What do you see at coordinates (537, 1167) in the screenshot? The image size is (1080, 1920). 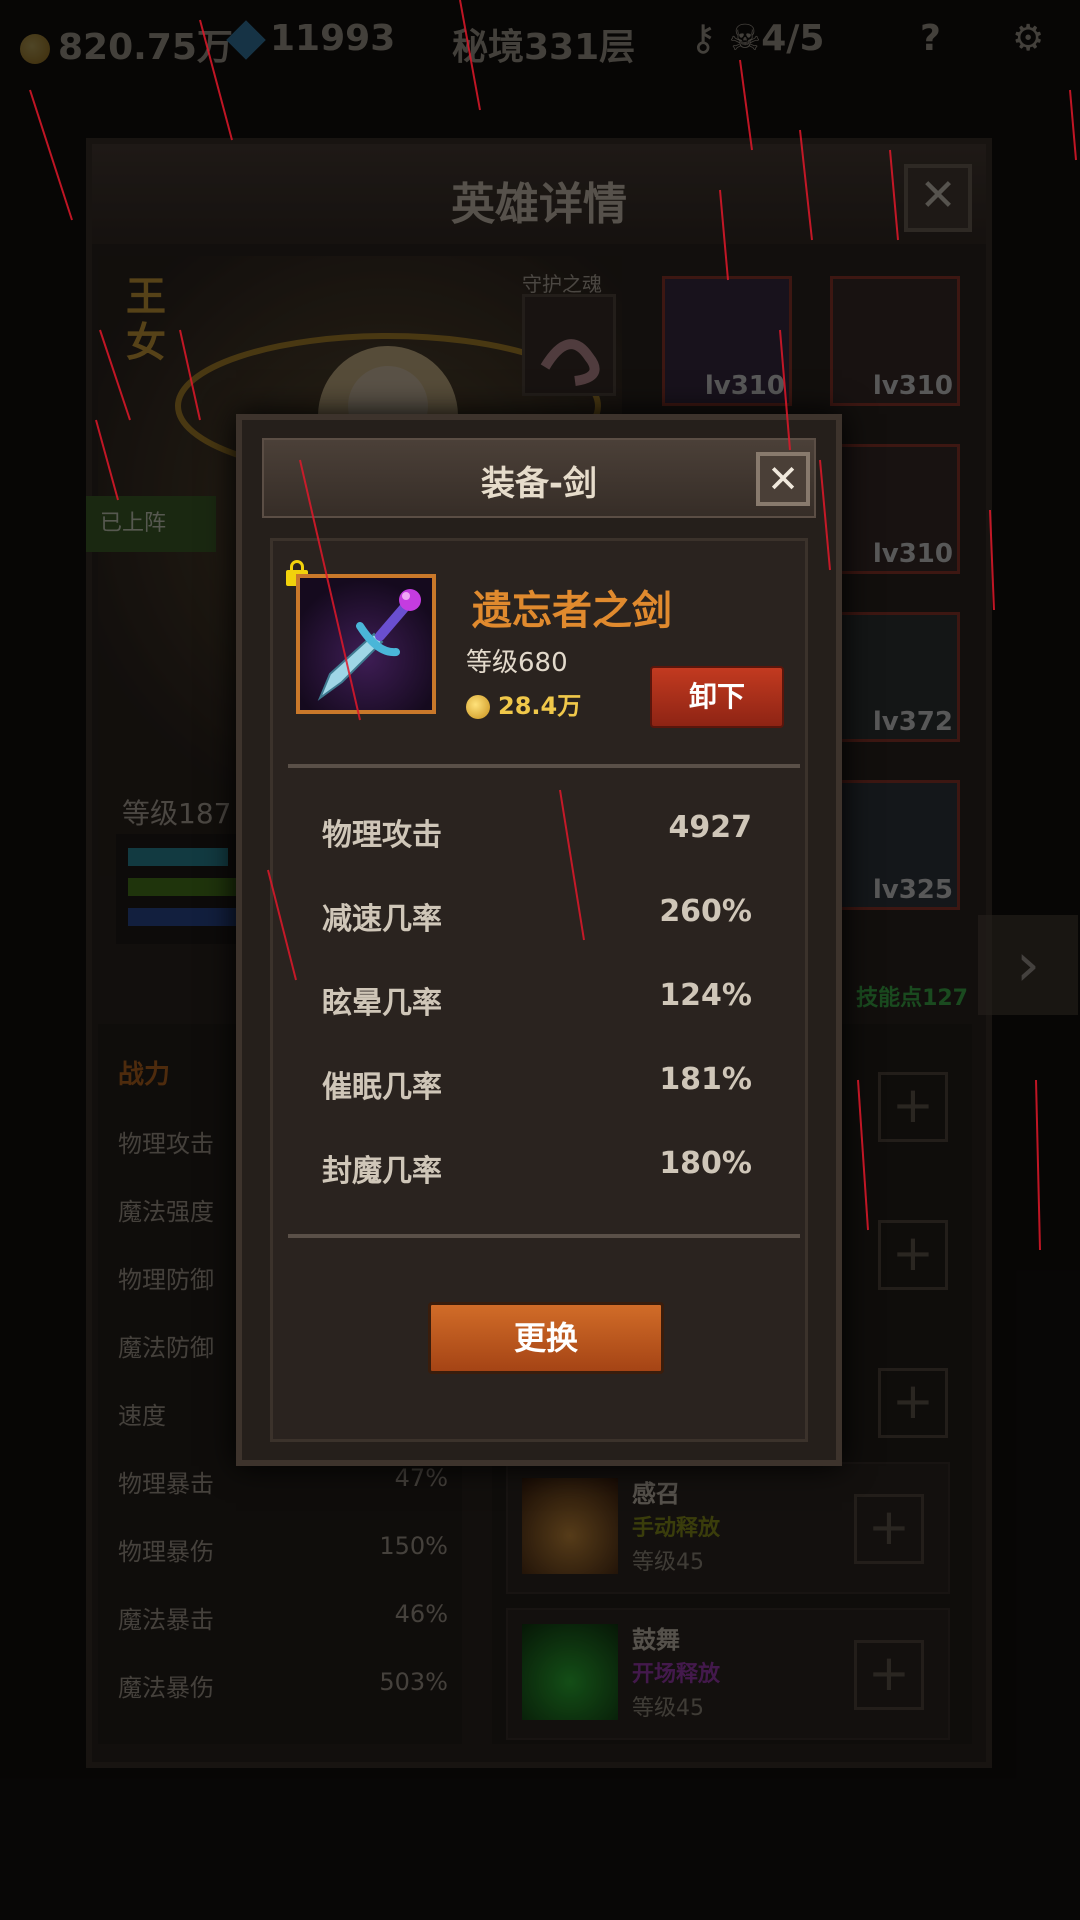 I see `attribute-row: 封魔几率 180%` at bounding box center [537, 1167].